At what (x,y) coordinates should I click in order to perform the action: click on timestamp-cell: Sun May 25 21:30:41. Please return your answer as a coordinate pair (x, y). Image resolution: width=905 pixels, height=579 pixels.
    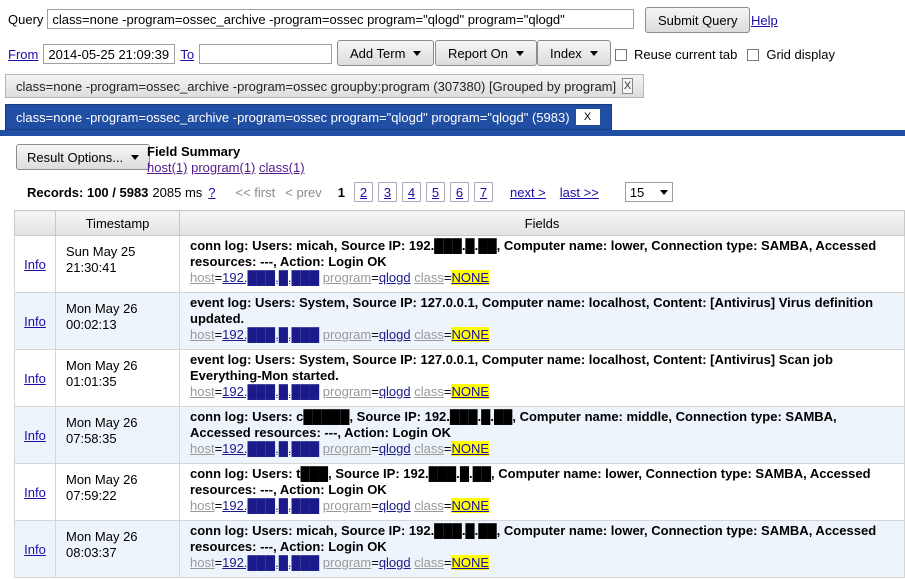
    Looking at the image, I should click on (117, 264).